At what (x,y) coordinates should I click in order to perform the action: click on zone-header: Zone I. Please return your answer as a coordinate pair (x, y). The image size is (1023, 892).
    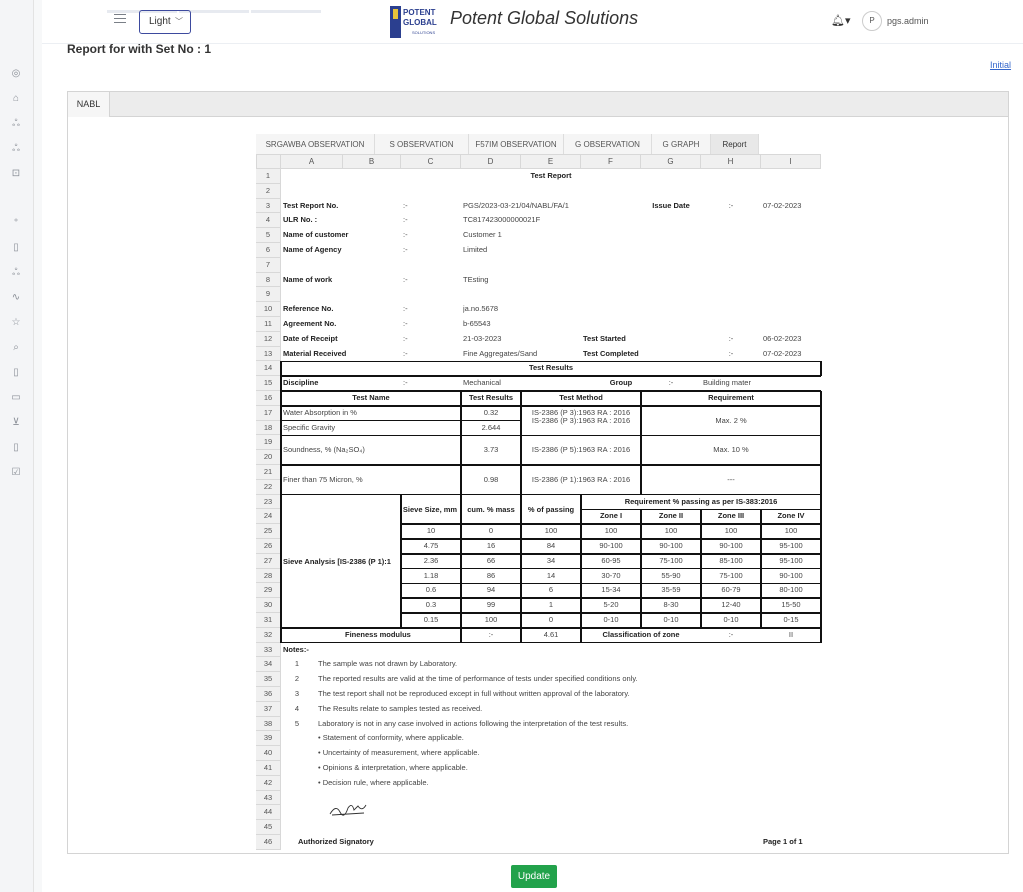
    Looking at the image, I should click on (611, 516).